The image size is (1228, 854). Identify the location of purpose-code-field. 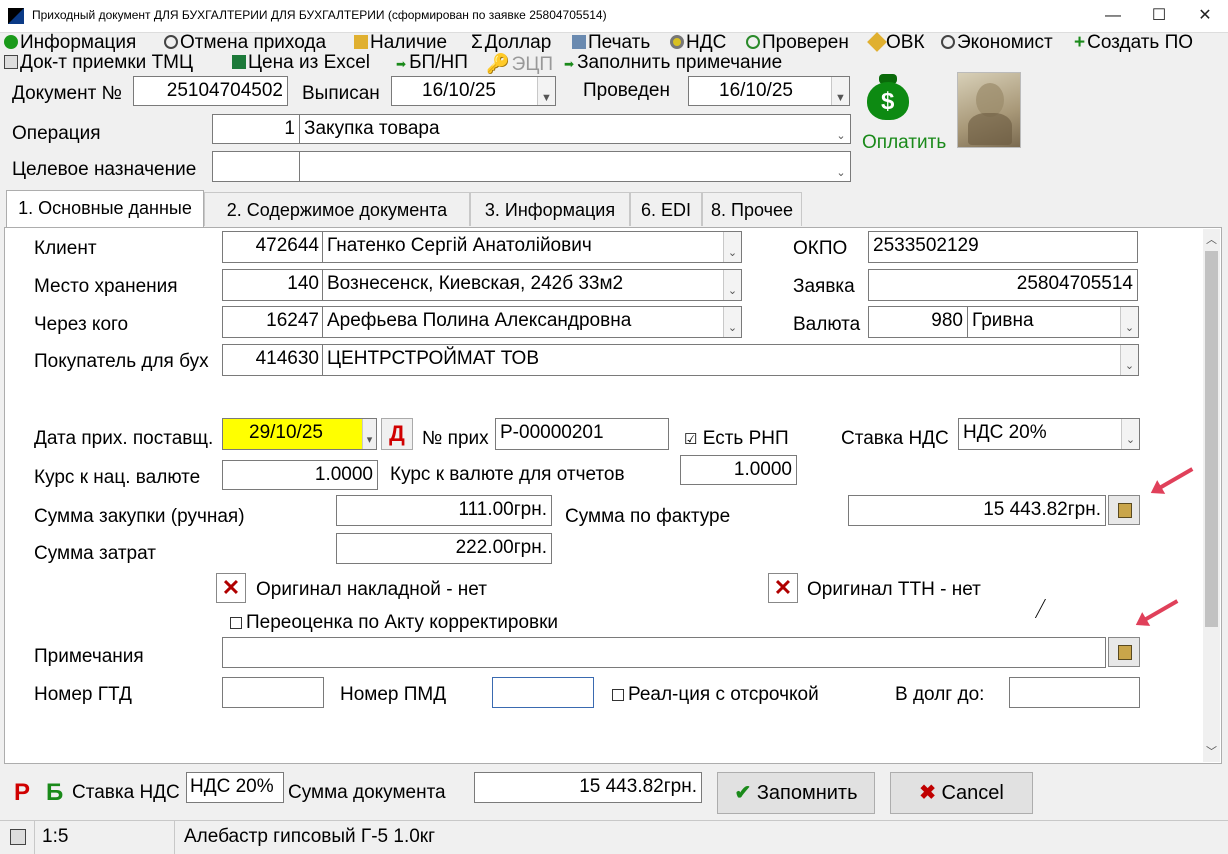
(256, 166).